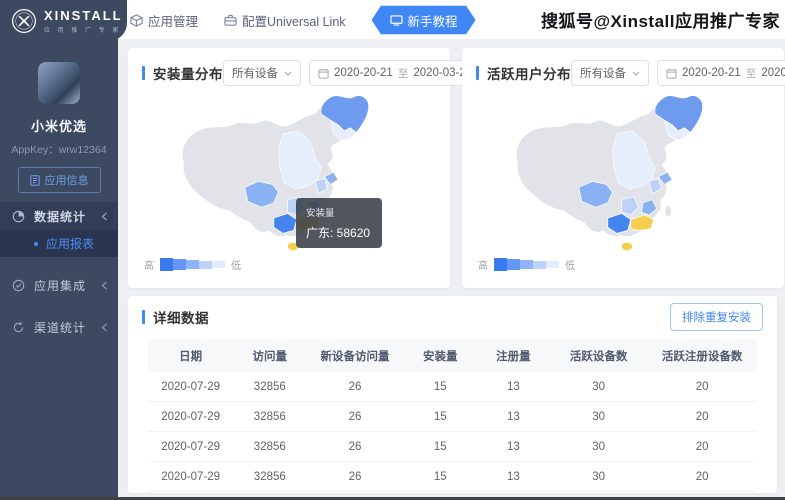 The height and width of the screenshot is (500, 785). I want to click on cube-icon, so click(136, 20).